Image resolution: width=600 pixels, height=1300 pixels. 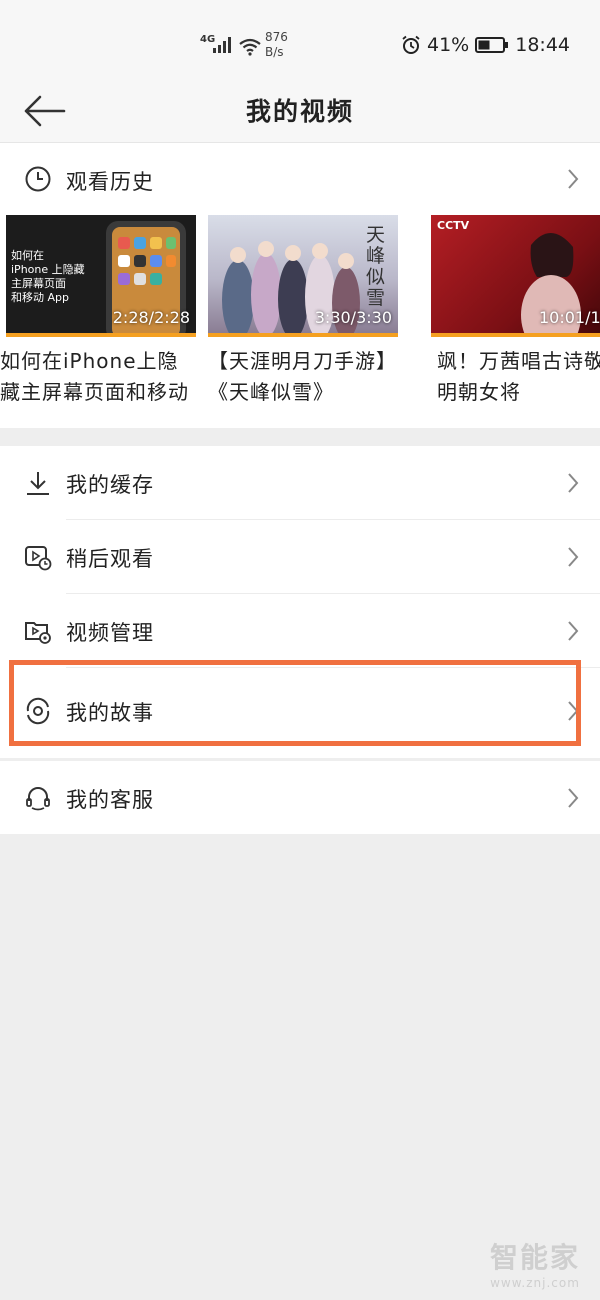 I want to click on highlight-box, so click(x=295, y=703).